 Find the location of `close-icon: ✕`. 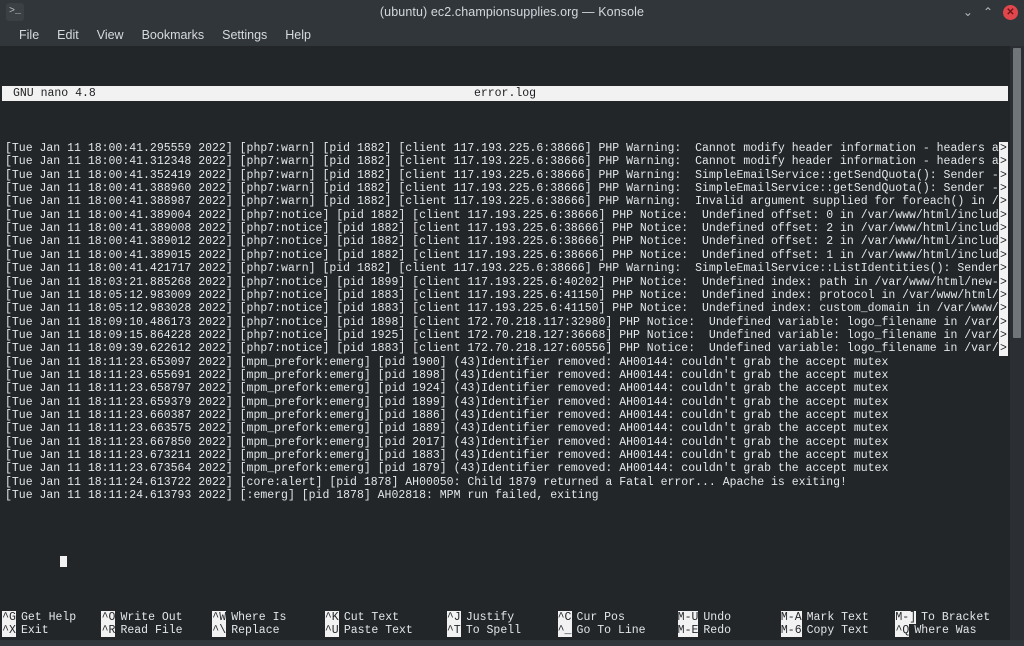

close-icon: ✕ is located at coordinates (1010, 12).